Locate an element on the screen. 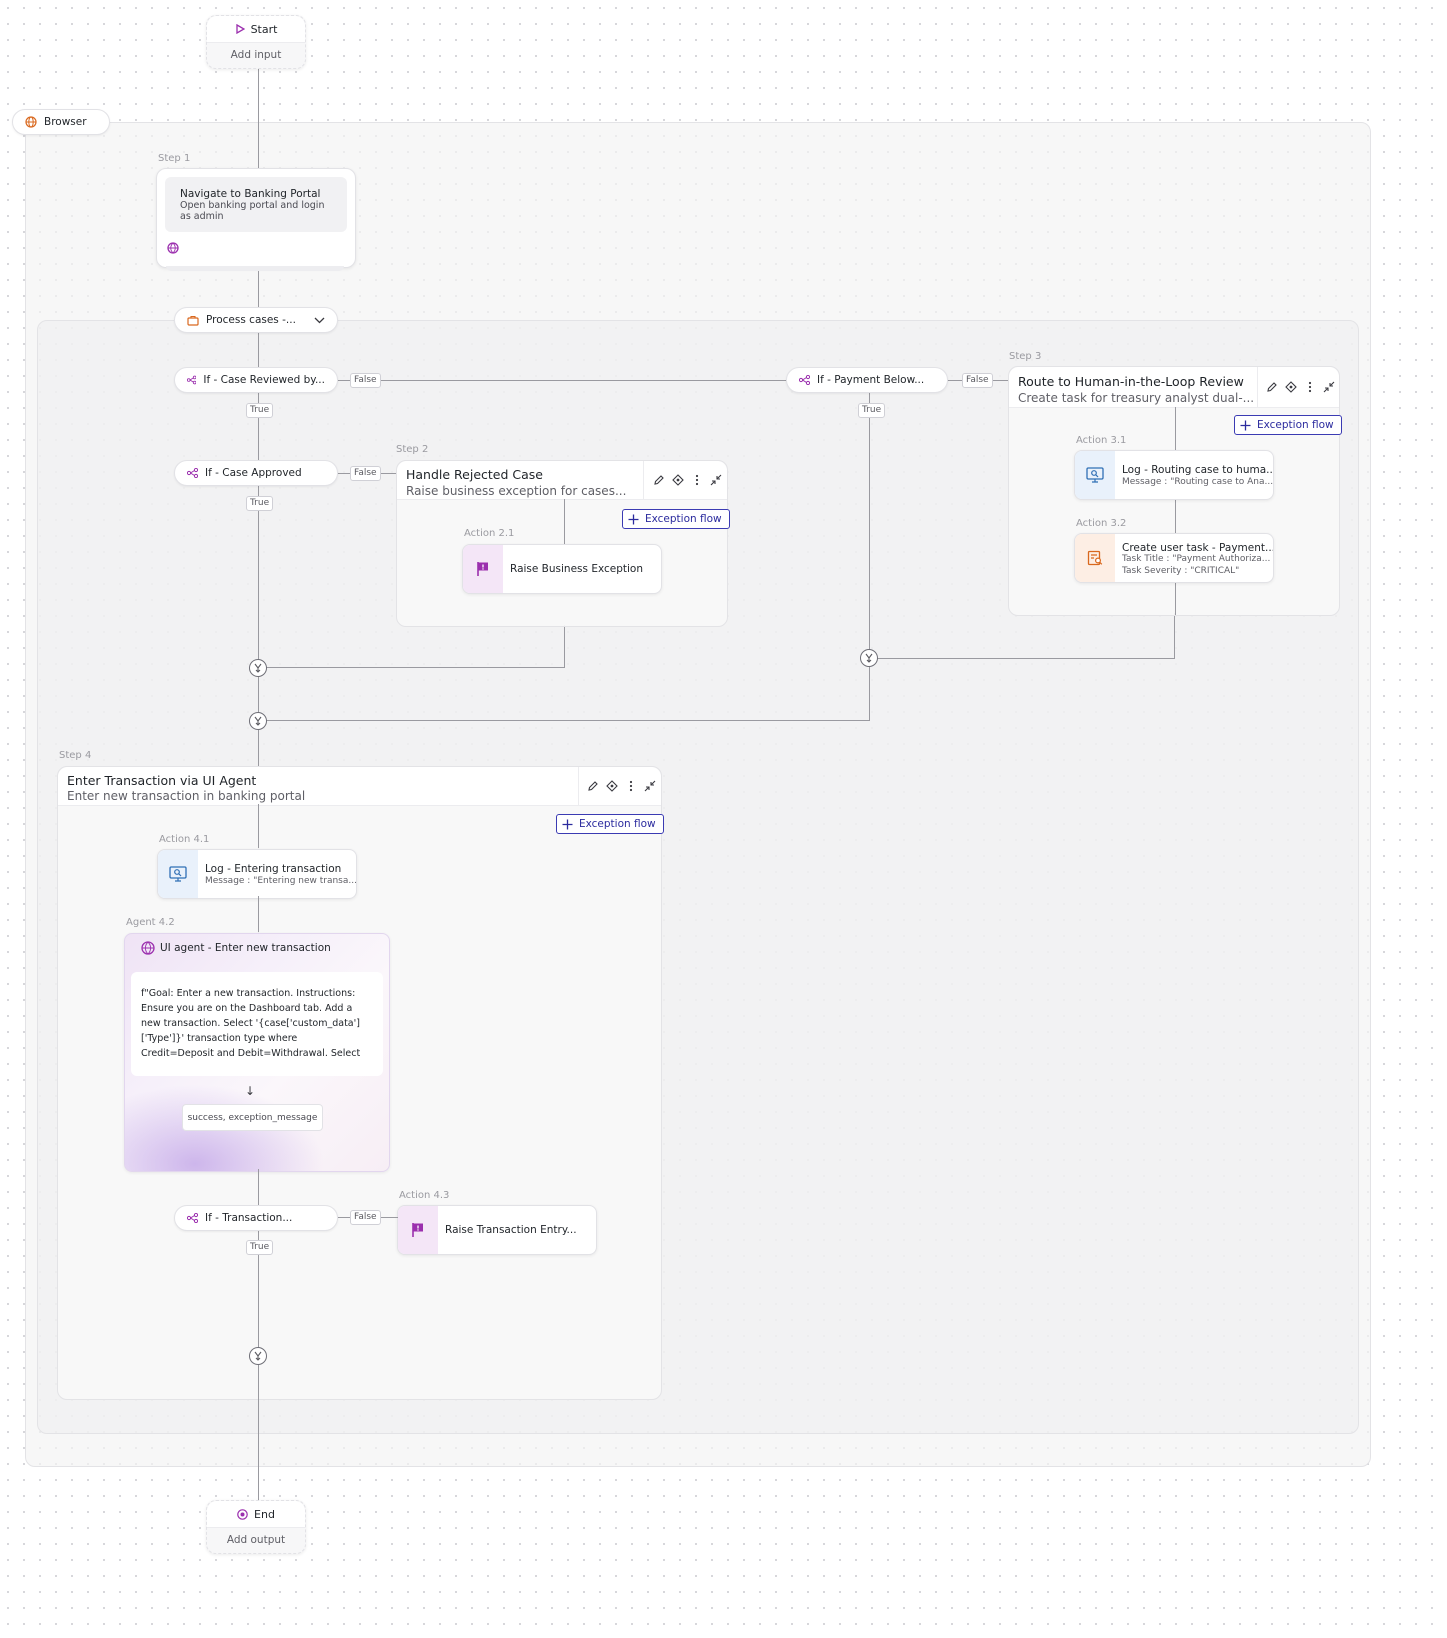  step1-stack is located at coordinates (255, 268).